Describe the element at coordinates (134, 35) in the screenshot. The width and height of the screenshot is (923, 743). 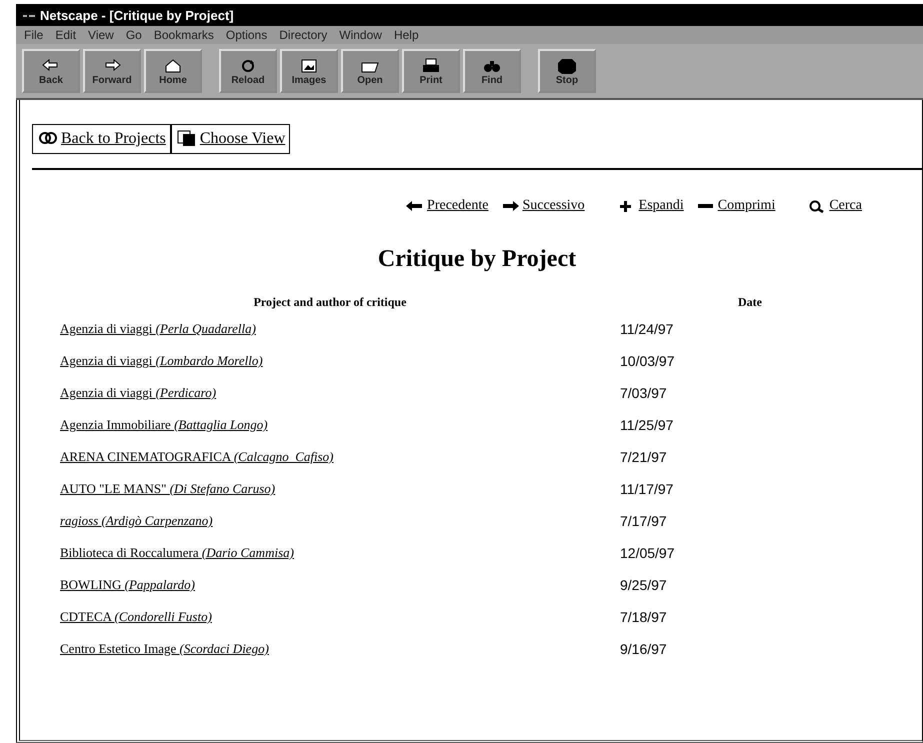
I see `menu-item: Go` at that location.